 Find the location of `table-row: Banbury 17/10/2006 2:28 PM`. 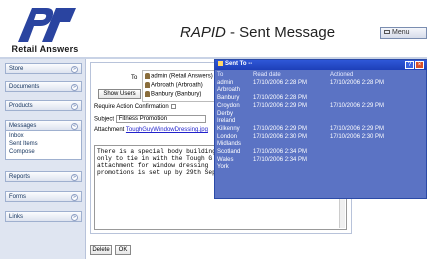

table-row: Banbury 17/10/2006 2:28 PM is located at coordinates (320, 99).